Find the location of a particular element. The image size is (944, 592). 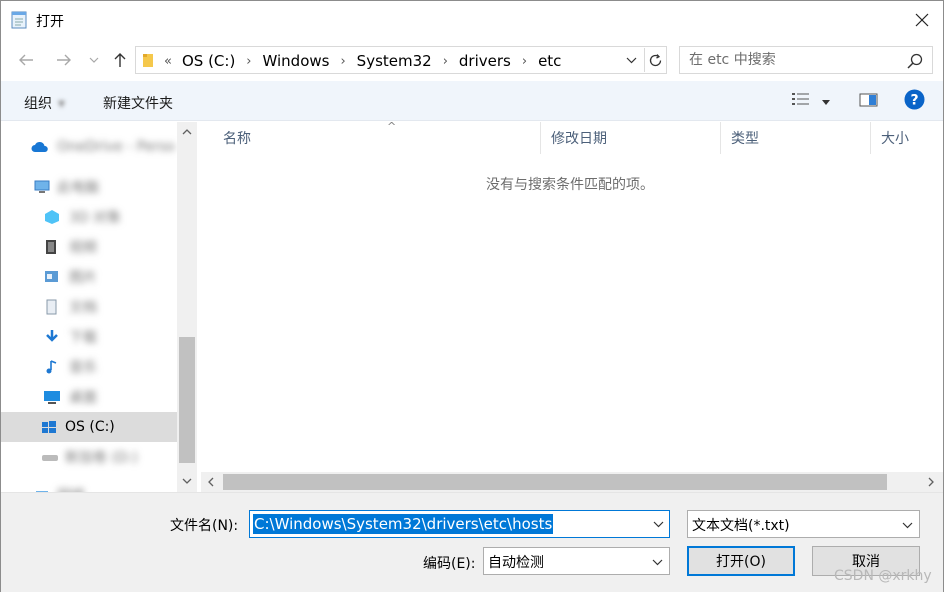

command-bar: 组织 ▾ 新建文件夹 ? is located at coordinates (472, 101).